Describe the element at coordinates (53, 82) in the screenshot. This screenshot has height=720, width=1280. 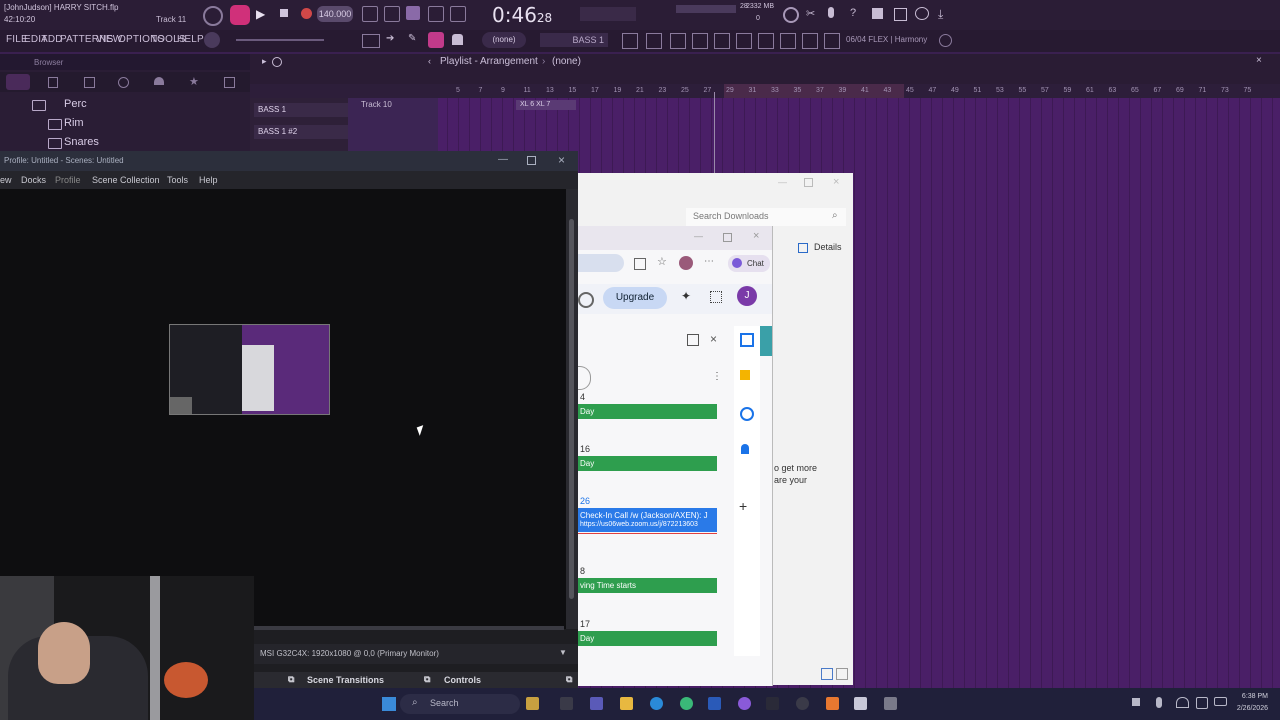
I see `file-icon` at that location.